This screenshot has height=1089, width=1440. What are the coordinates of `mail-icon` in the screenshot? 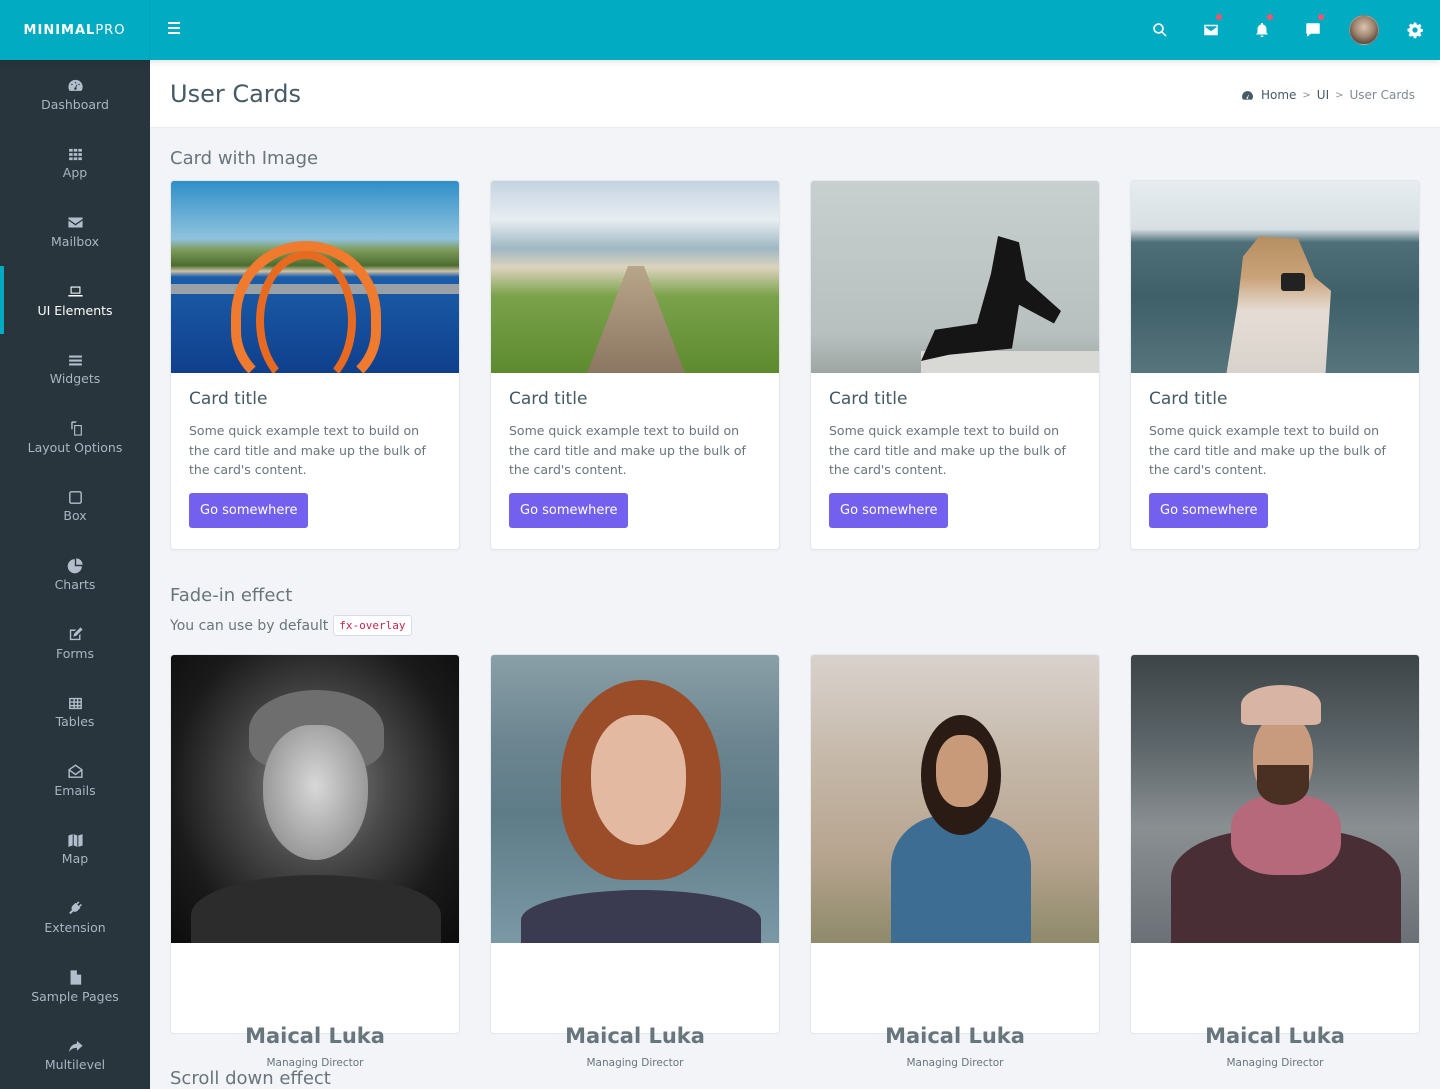 It's located at (1210, 30).